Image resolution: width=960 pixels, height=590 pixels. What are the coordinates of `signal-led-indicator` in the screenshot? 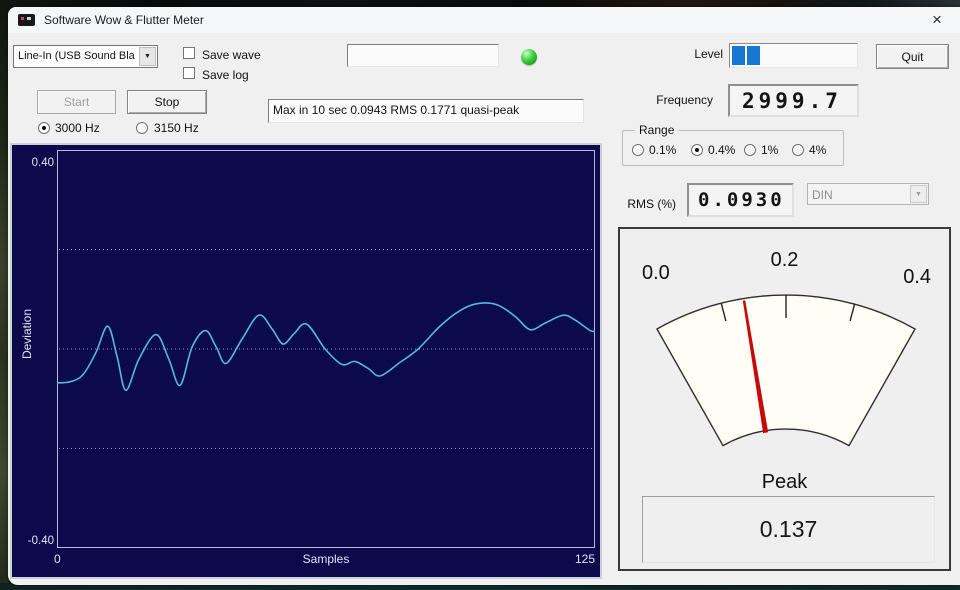 It's located at (529, 57).